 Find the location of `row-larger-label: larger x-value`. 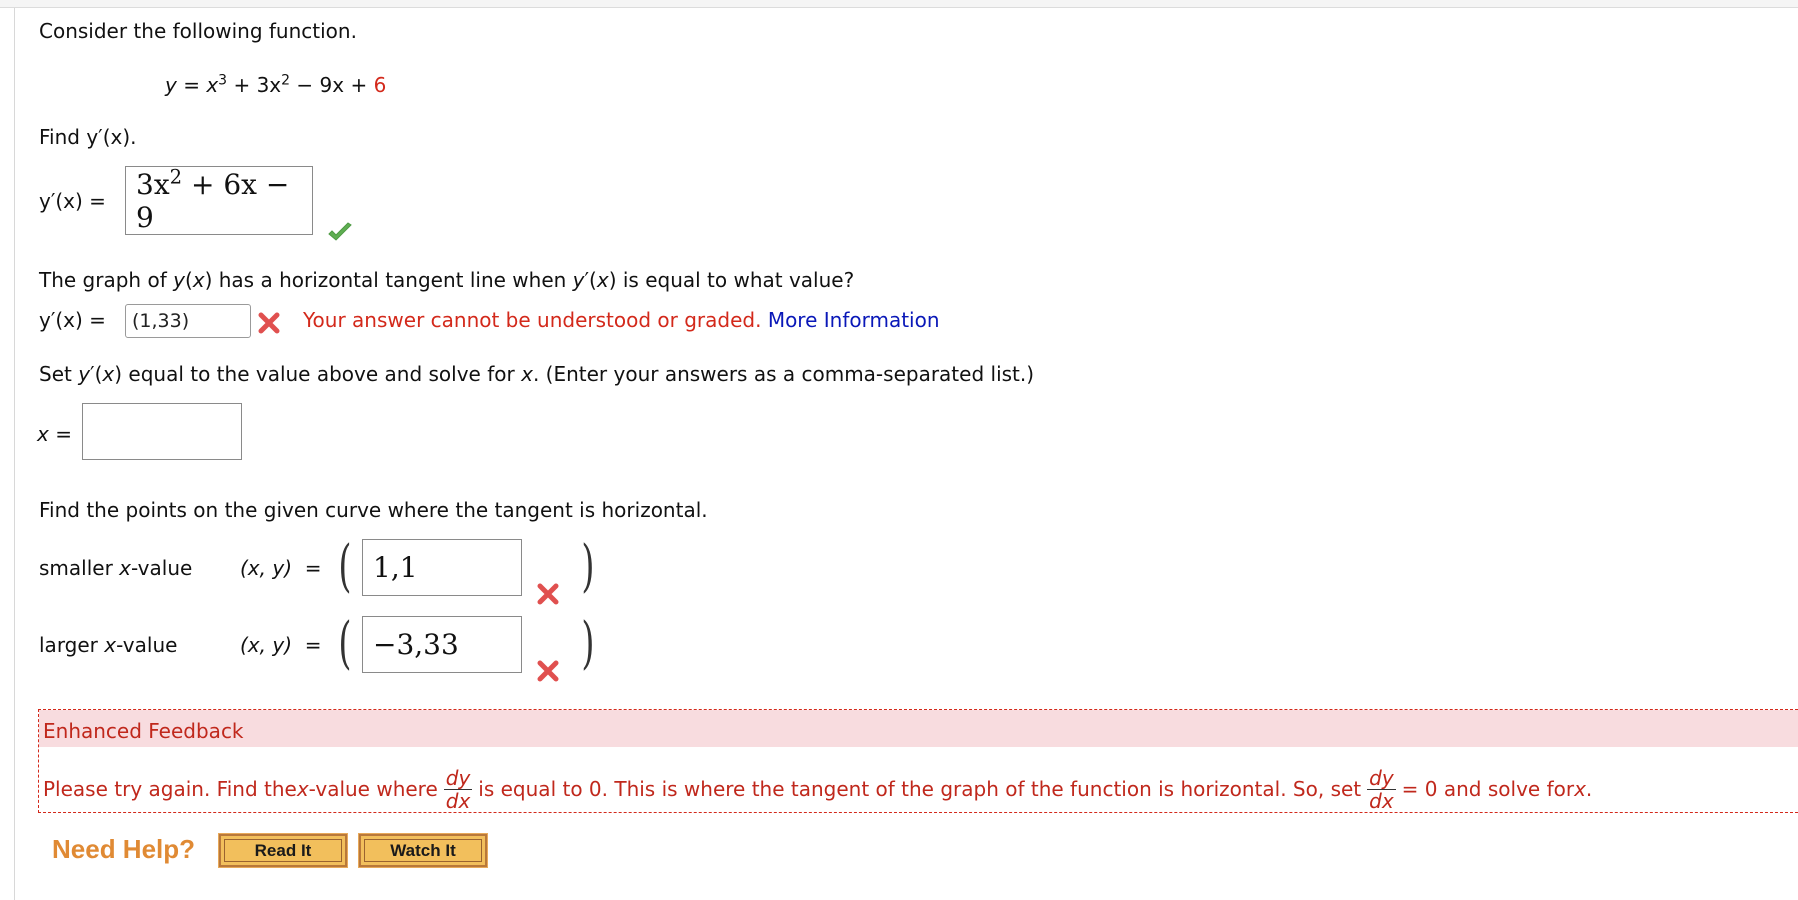

row-larger-label: larger x-value is located at coordinates (108, 645).